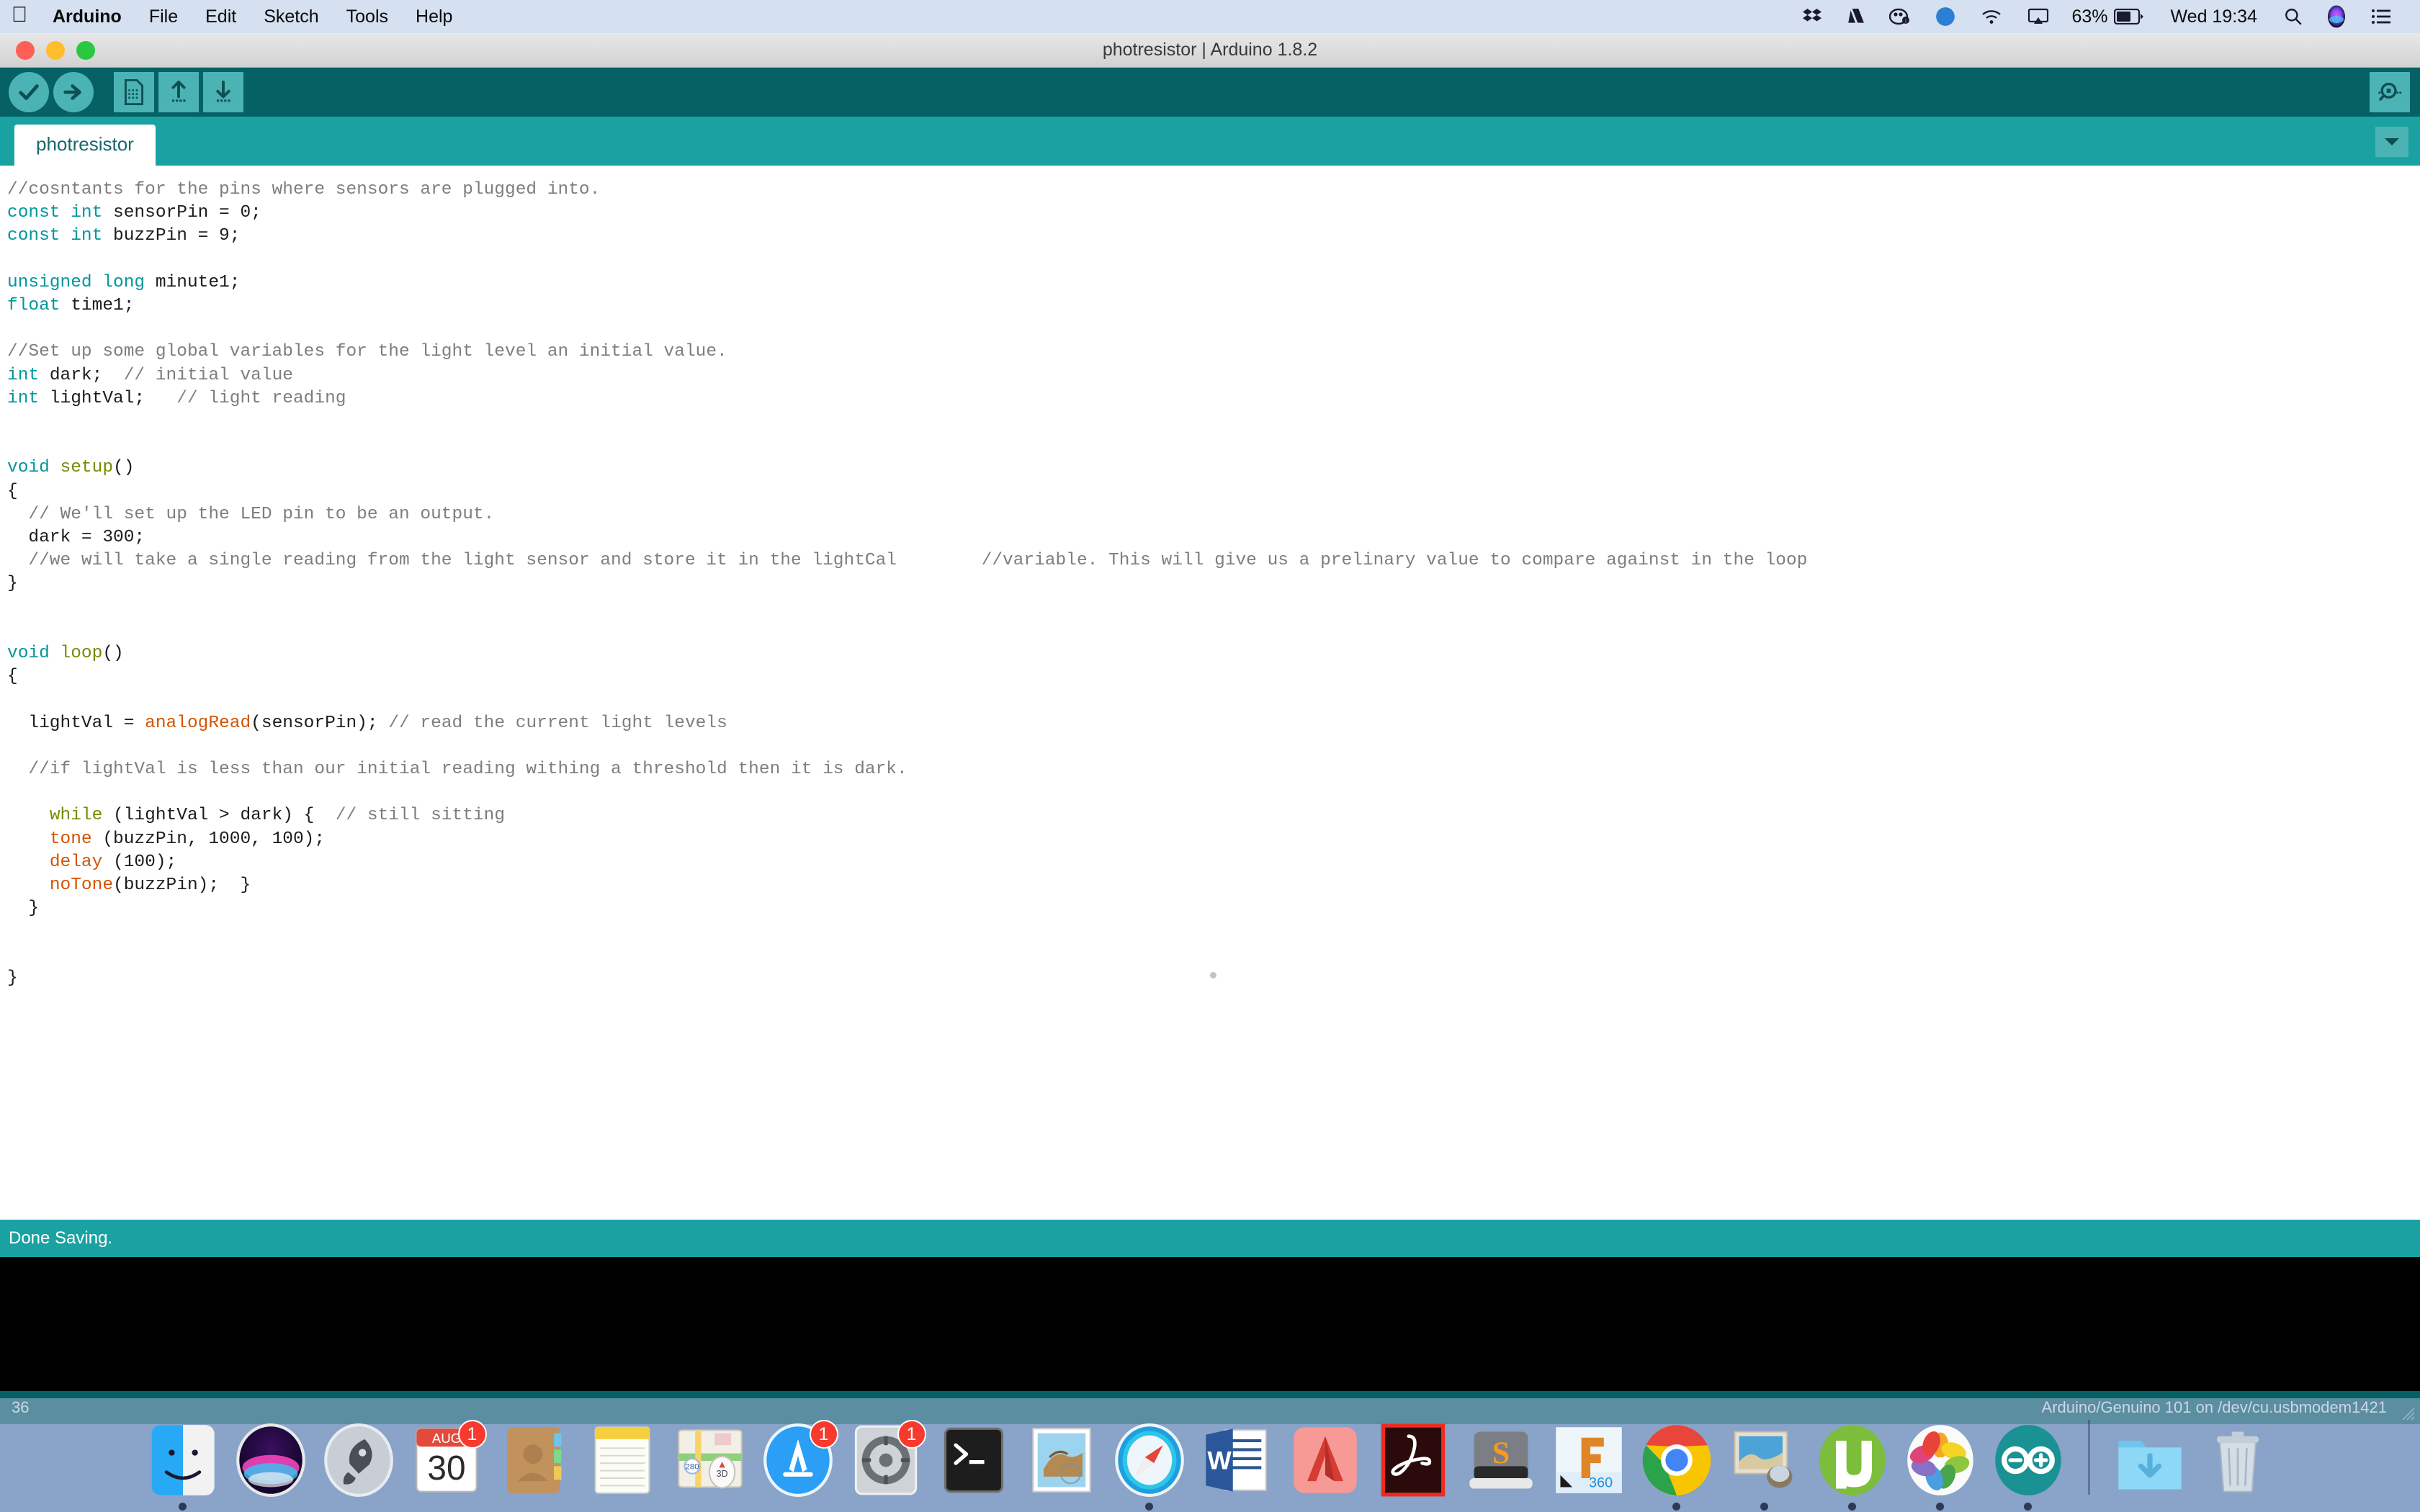 The image size is (2420, 1512). Describe the element at coordinates (367, 16) in the screenshot. I see `menu-tools: Tools` at that location.